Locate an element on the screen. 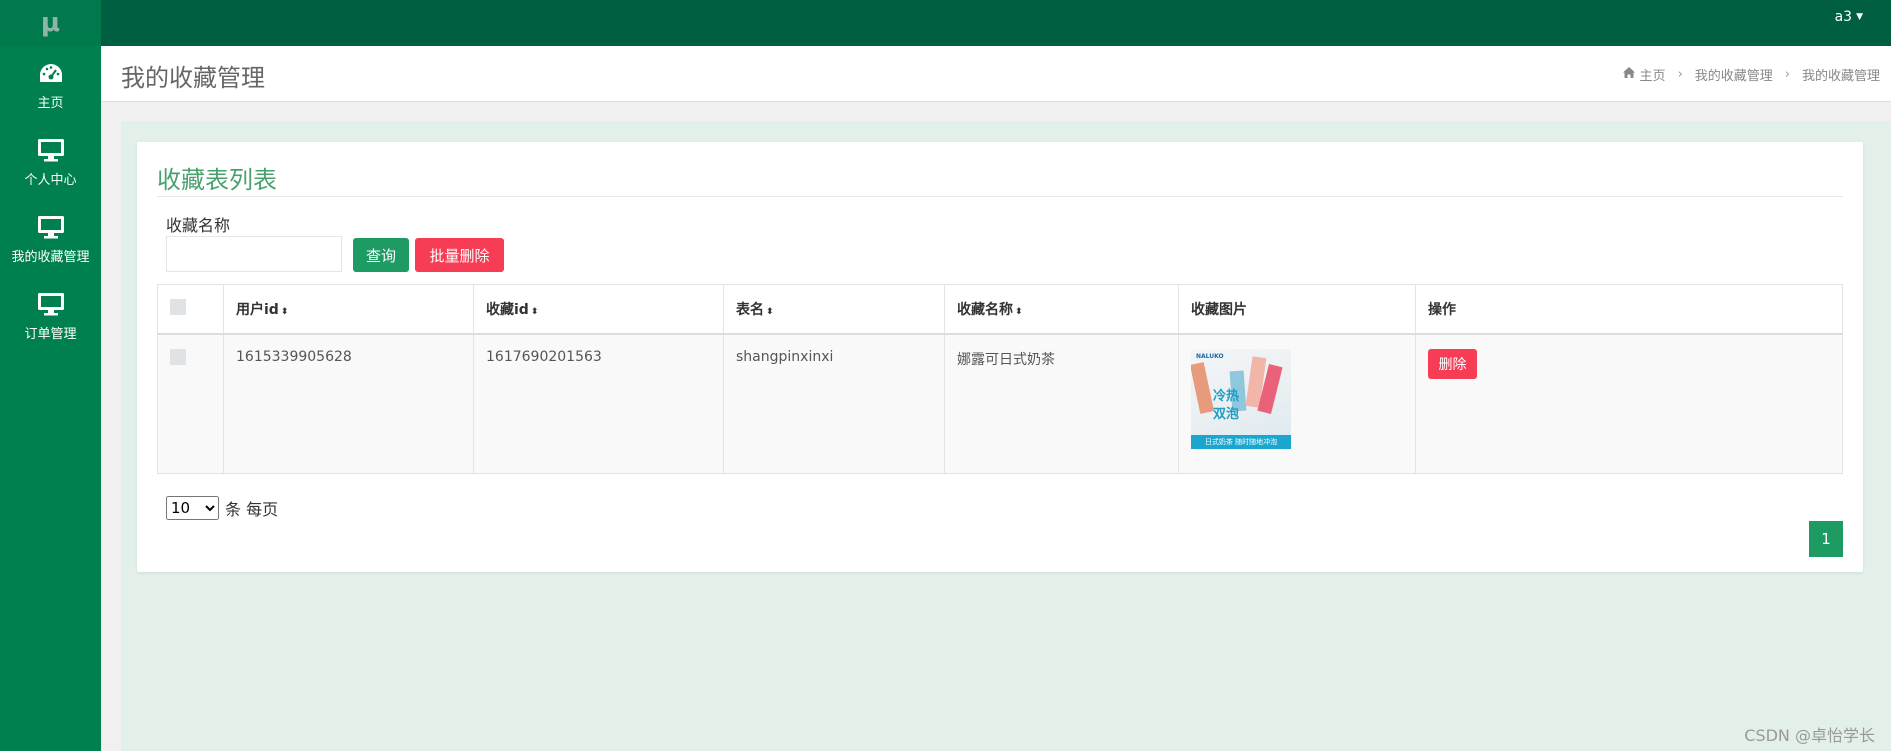  breadcrumb-item: 我的收藏管理 is located at coordinates (1734, 74).